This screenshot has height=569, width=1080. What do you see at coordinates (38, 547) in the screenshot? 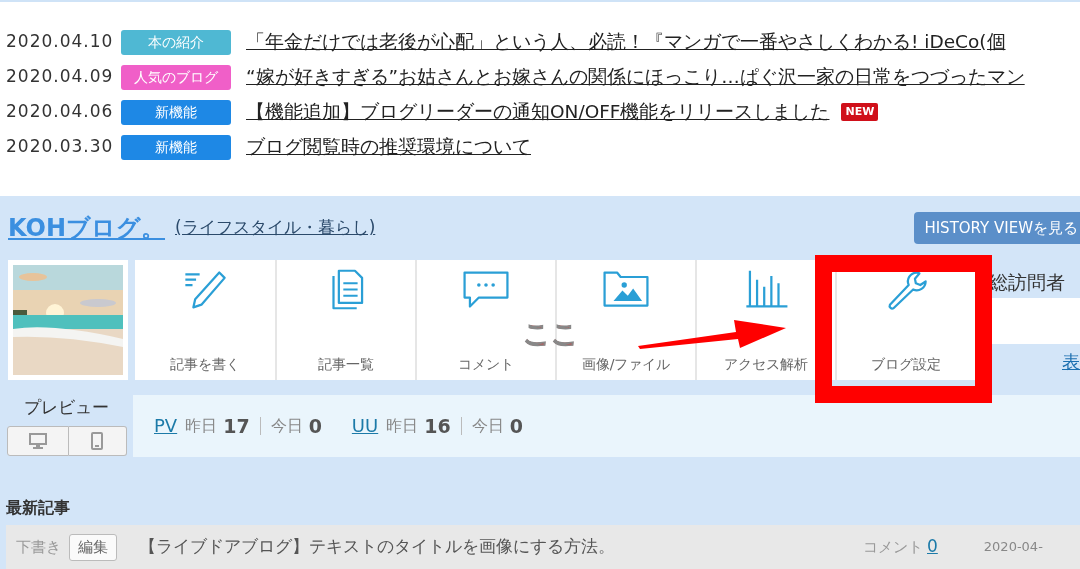
I see `draft-status: 下書き` at bounding box center [38, 547].